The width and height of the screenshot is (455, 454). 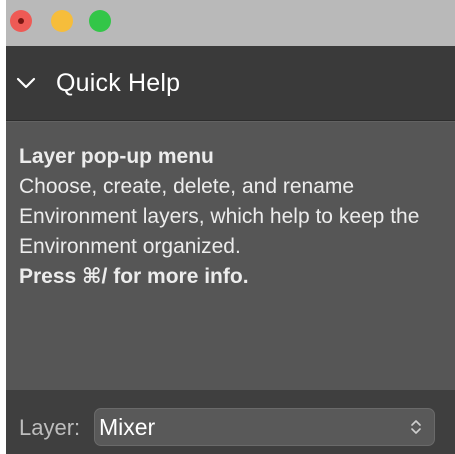 I want to click on help-title: Layer pop-up menu, so click(x=116, y=156).